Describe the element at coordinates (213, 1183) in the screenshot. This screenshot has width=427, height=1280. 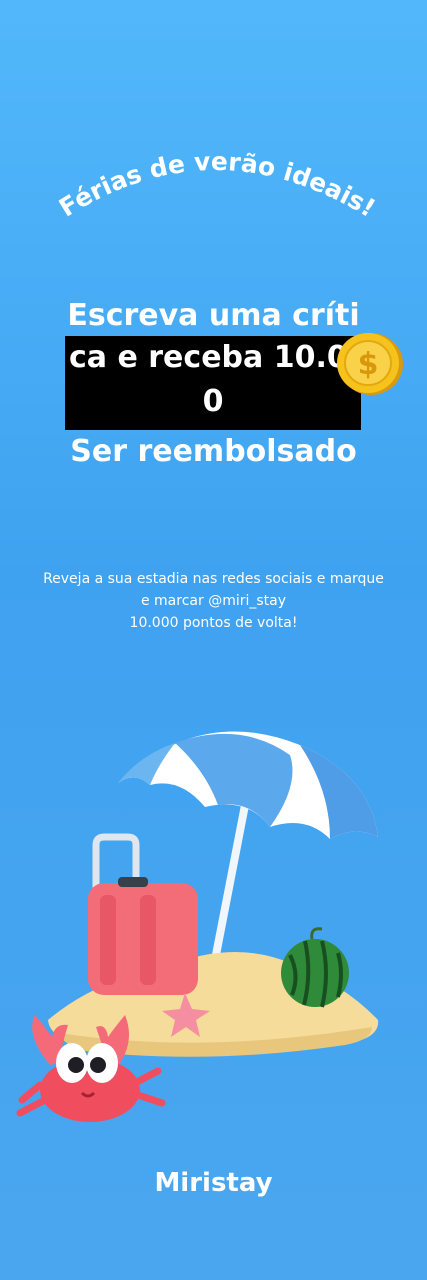
I see `brand-name: Miristay` at that location.